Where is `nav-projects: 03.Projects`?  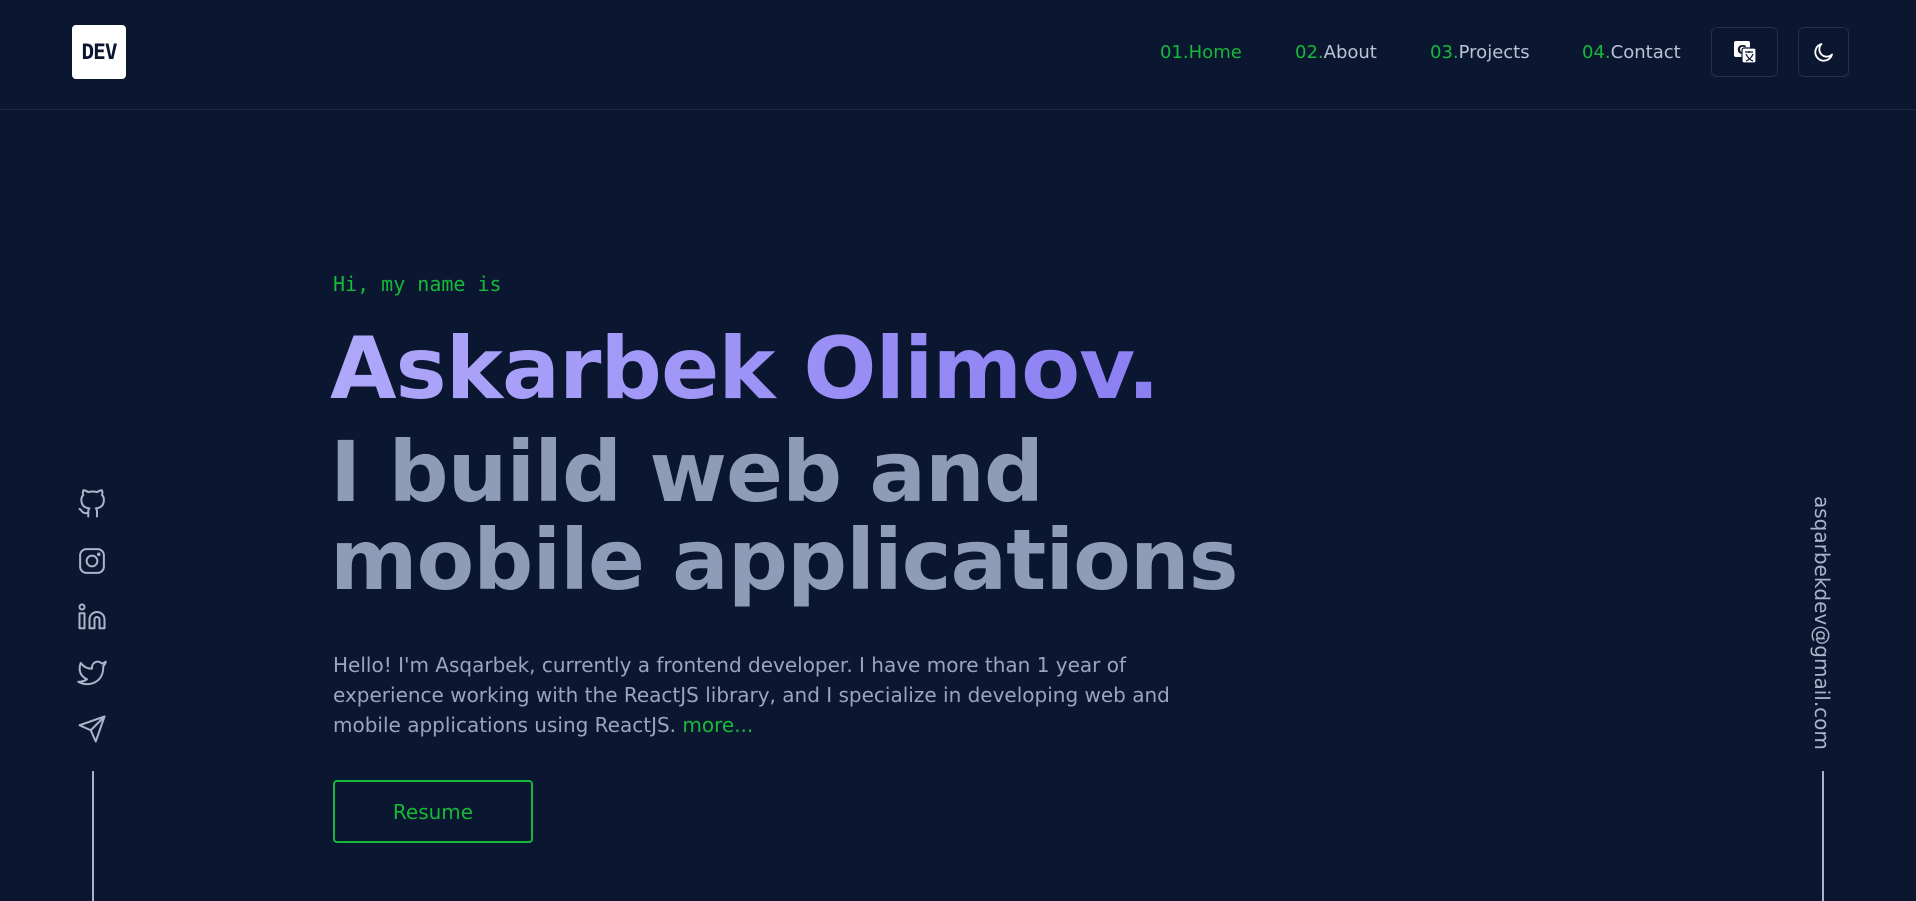 nav-projects: 03.Projects is located at coordinates (1480, 53).